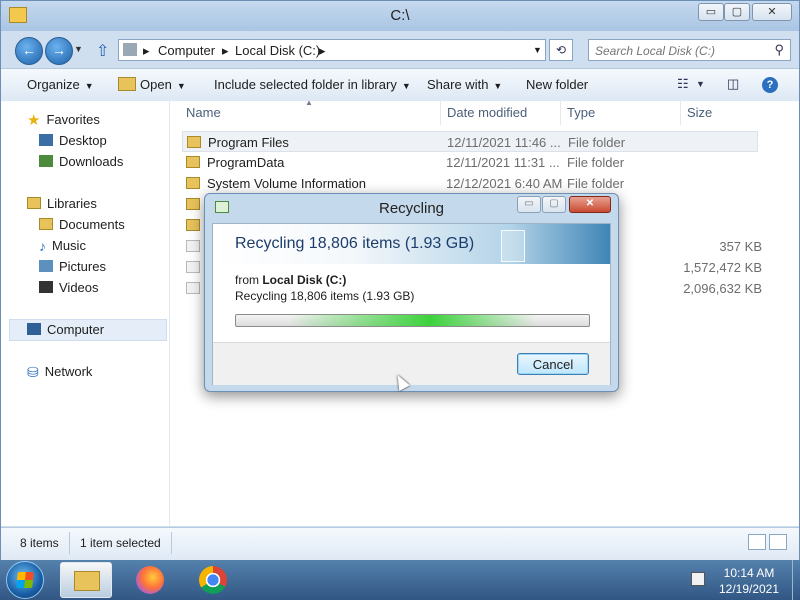 This screenshot has height=600, width=800. I want to click on cancel-button: Cancel, so click(553, 364).